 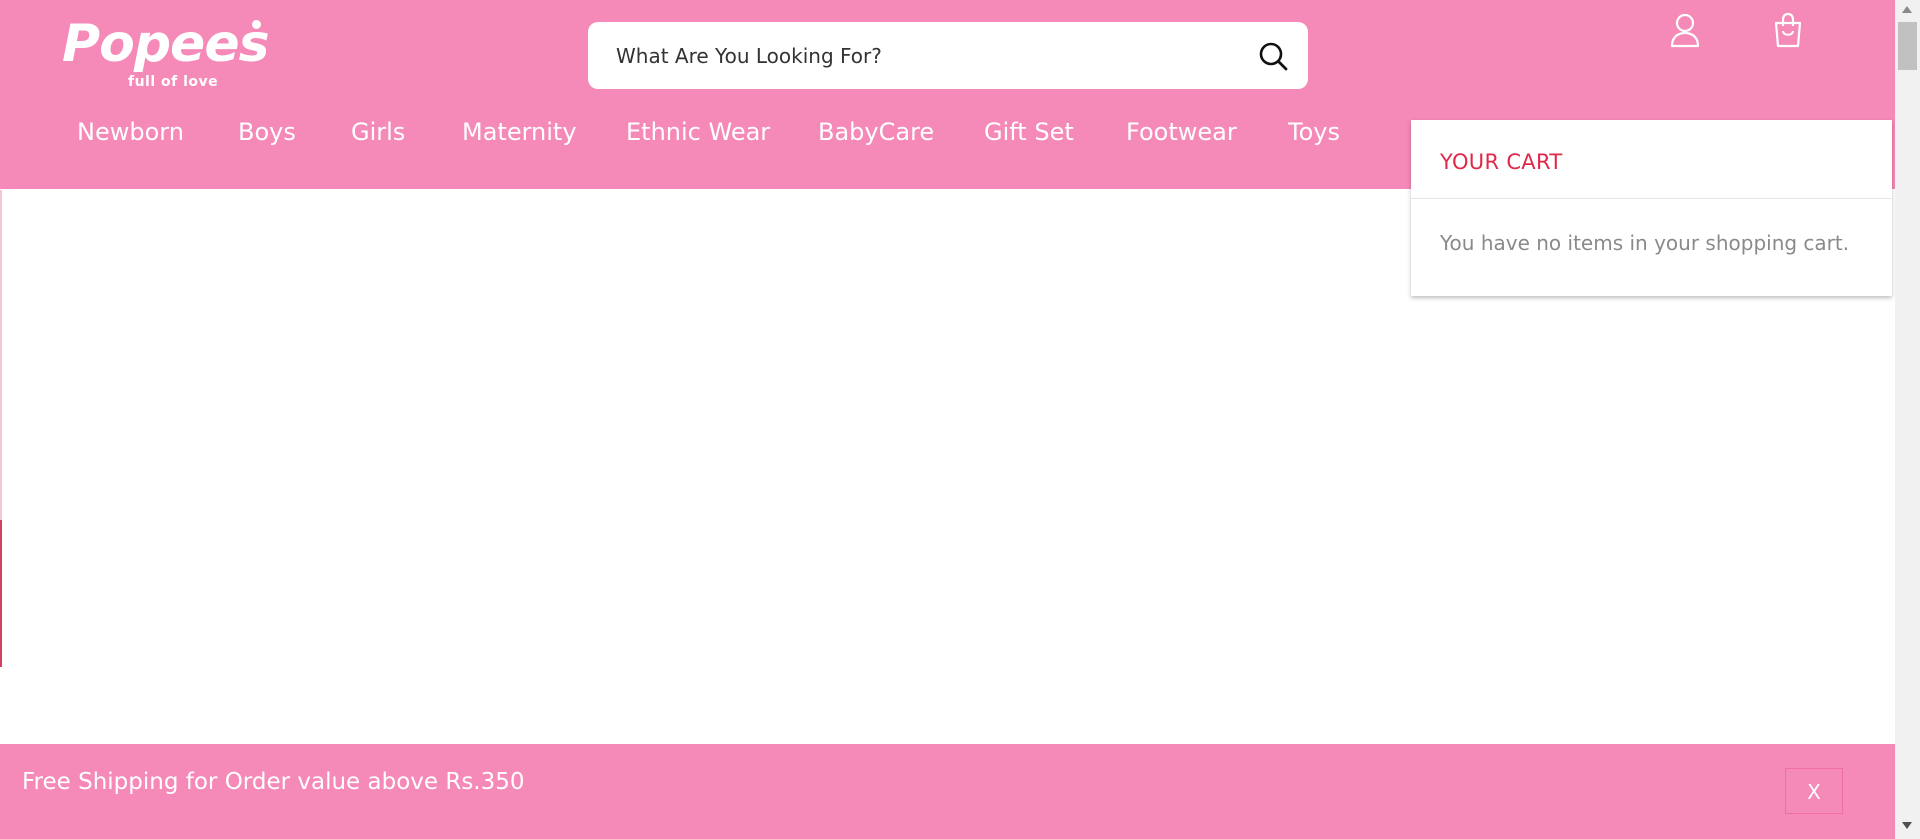 What do you see at coordinates (1501, 162) in the screenshot?
I see `cart-title: YOUR CART` at bounding box center [1501, 162].